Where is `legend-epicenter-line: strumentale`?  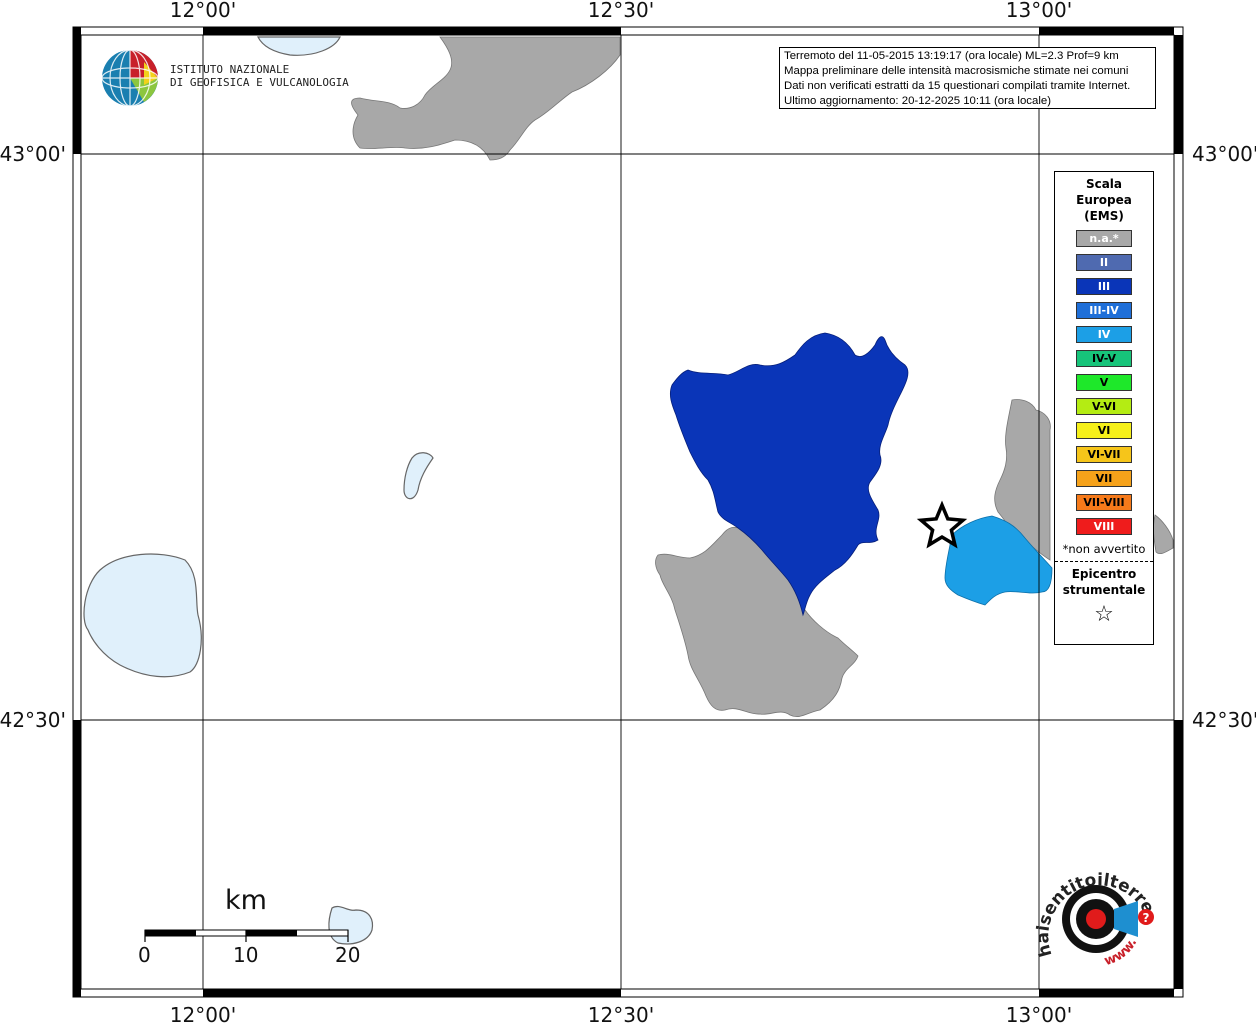
legend-epicenter-line: strumentale is located at coordinates (1104, 590).